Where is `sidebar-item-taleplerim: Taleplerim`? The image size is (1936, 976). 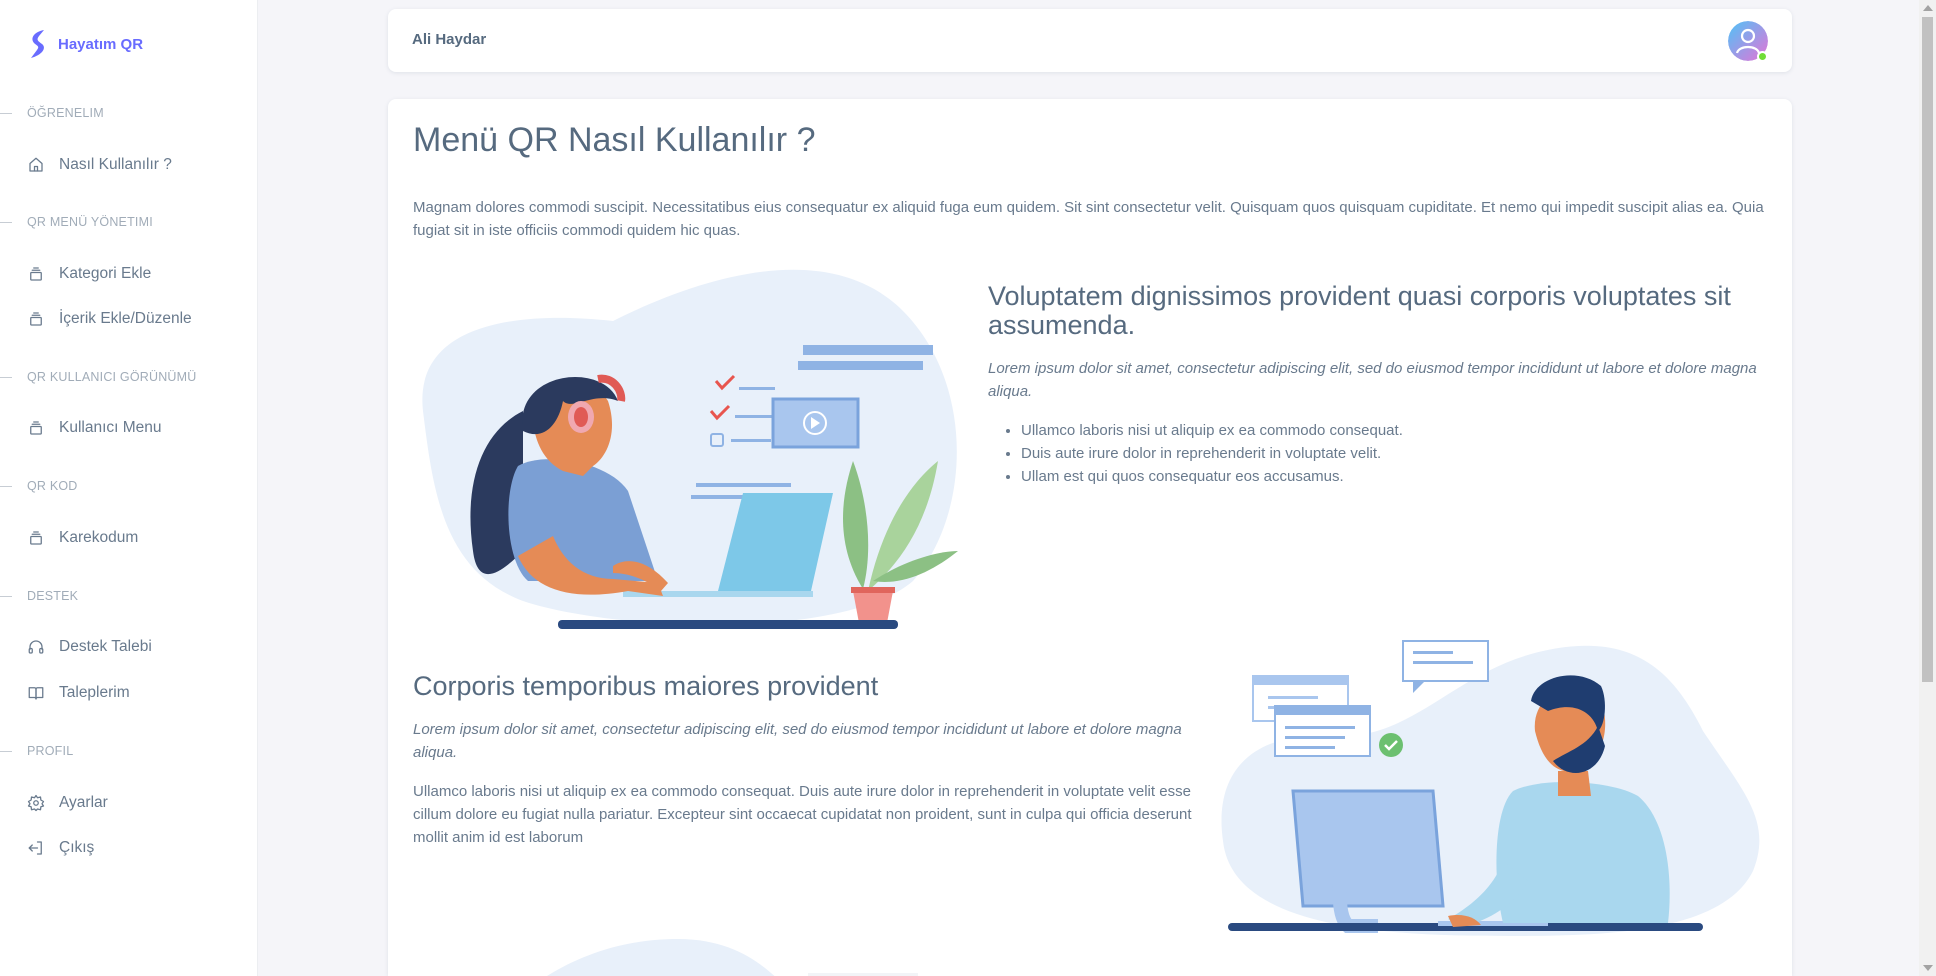
sidebar-item-taleplerim: Taleplerim is located at coordinates (131, 693).